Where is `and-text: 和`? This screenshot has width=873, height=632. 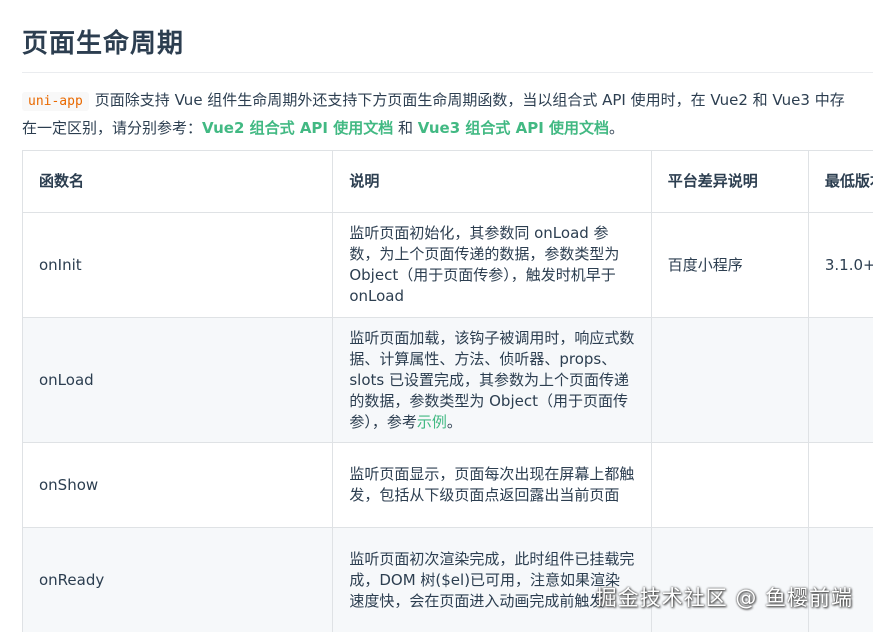 and-text: 和 is located at coordinates (405, 128).